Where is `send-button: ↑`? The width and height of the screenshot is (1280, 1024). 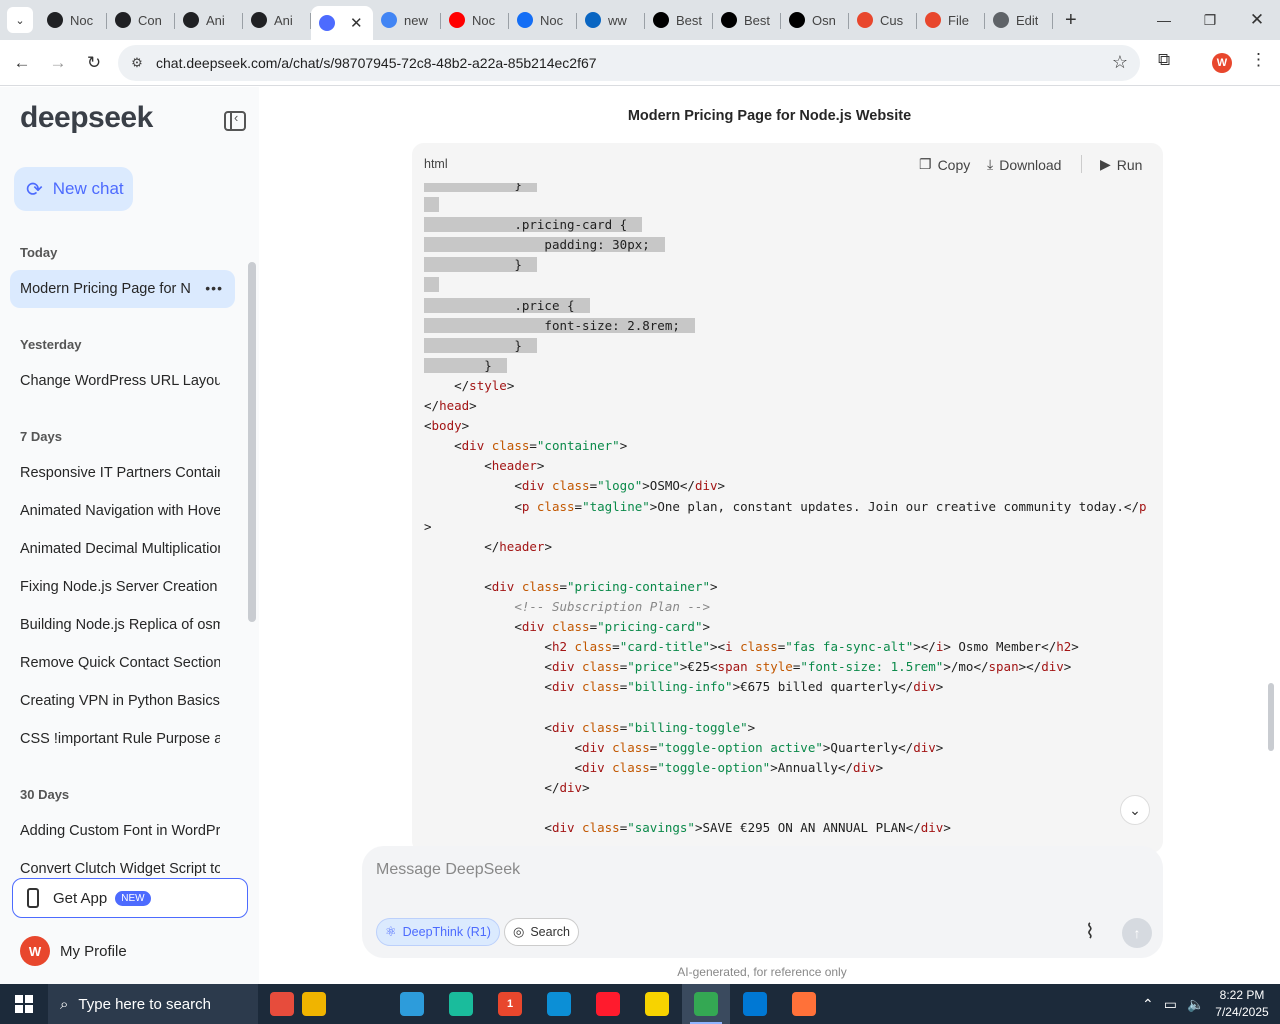 send-button: ↑ is located at coordinates (1137, 933).